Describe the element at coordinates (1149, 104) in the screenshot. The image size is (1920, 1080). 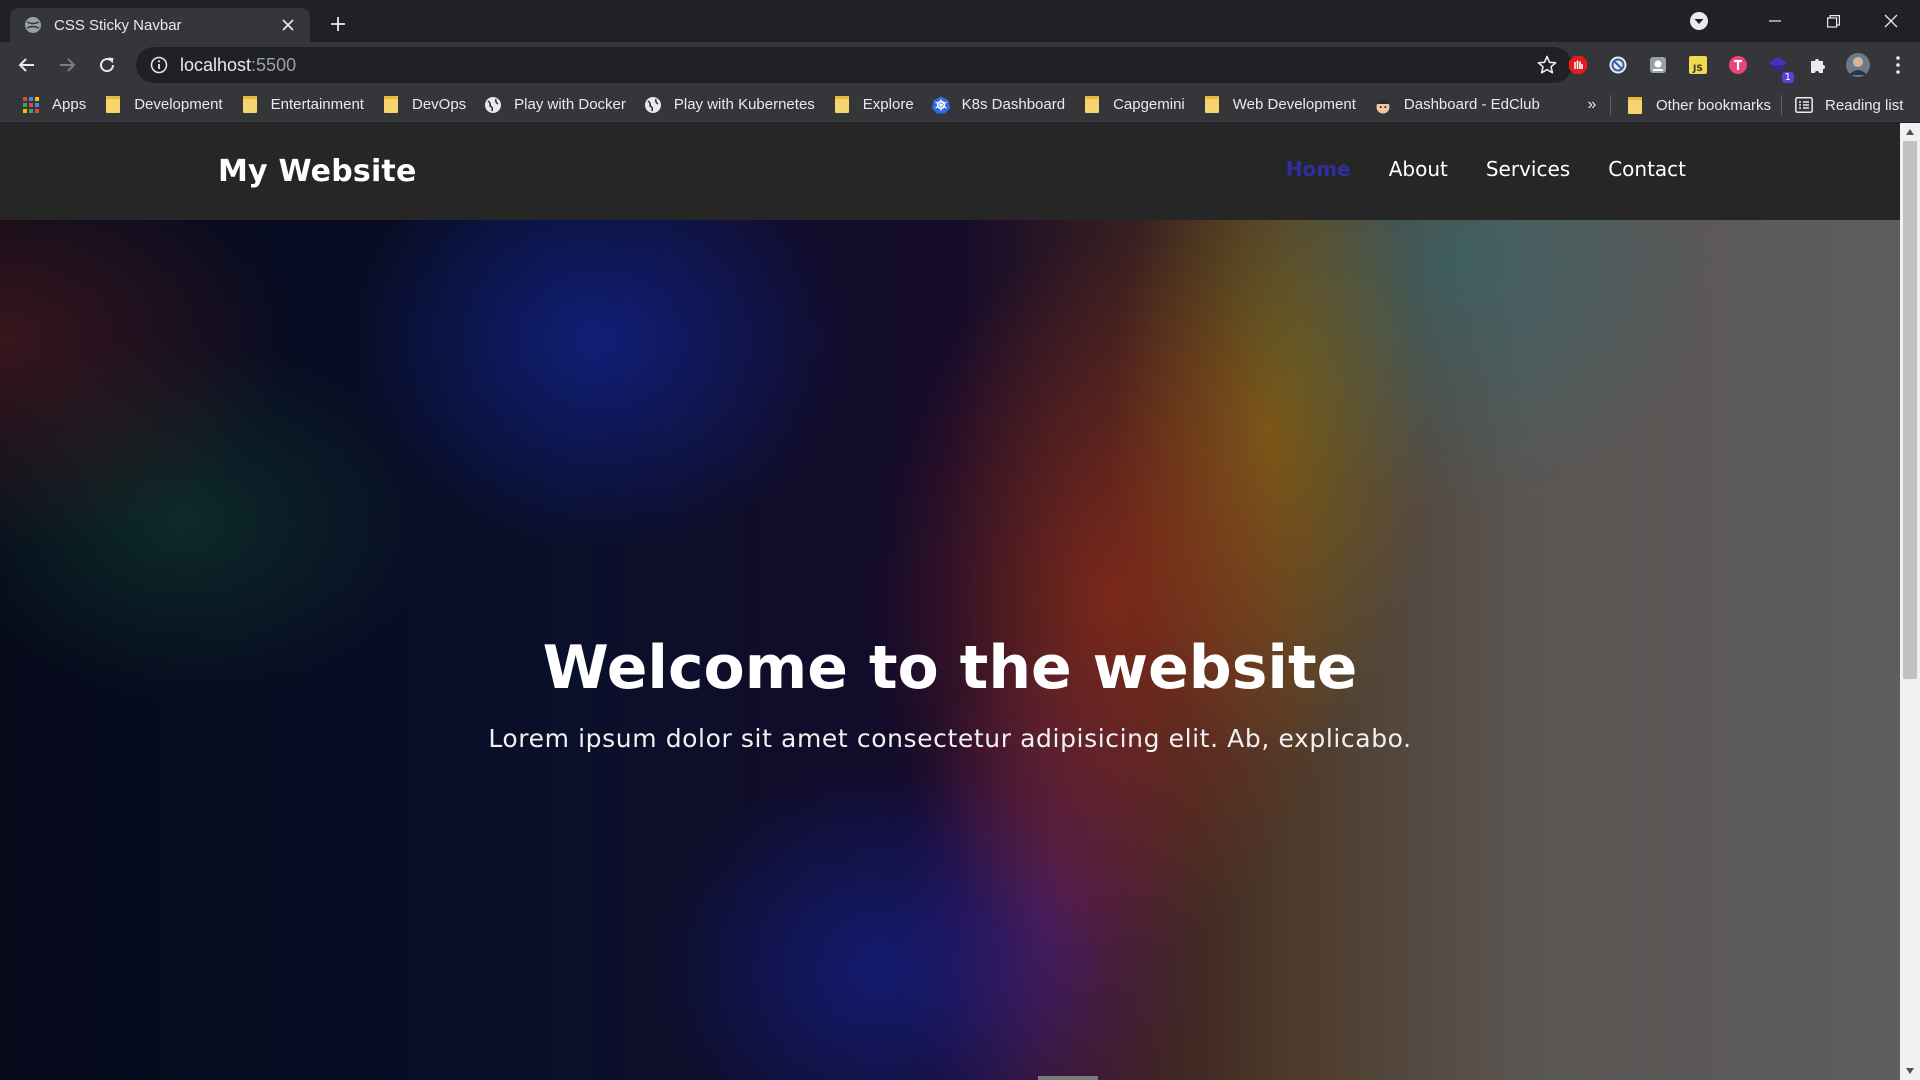
I see `bookmark-label: Capgemini` at that location.